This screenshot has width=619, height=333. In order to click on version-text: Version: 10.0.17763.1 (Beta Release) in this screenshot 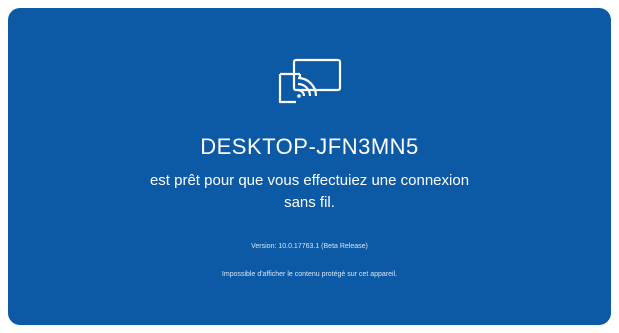, I will do `click(309, 246)`.